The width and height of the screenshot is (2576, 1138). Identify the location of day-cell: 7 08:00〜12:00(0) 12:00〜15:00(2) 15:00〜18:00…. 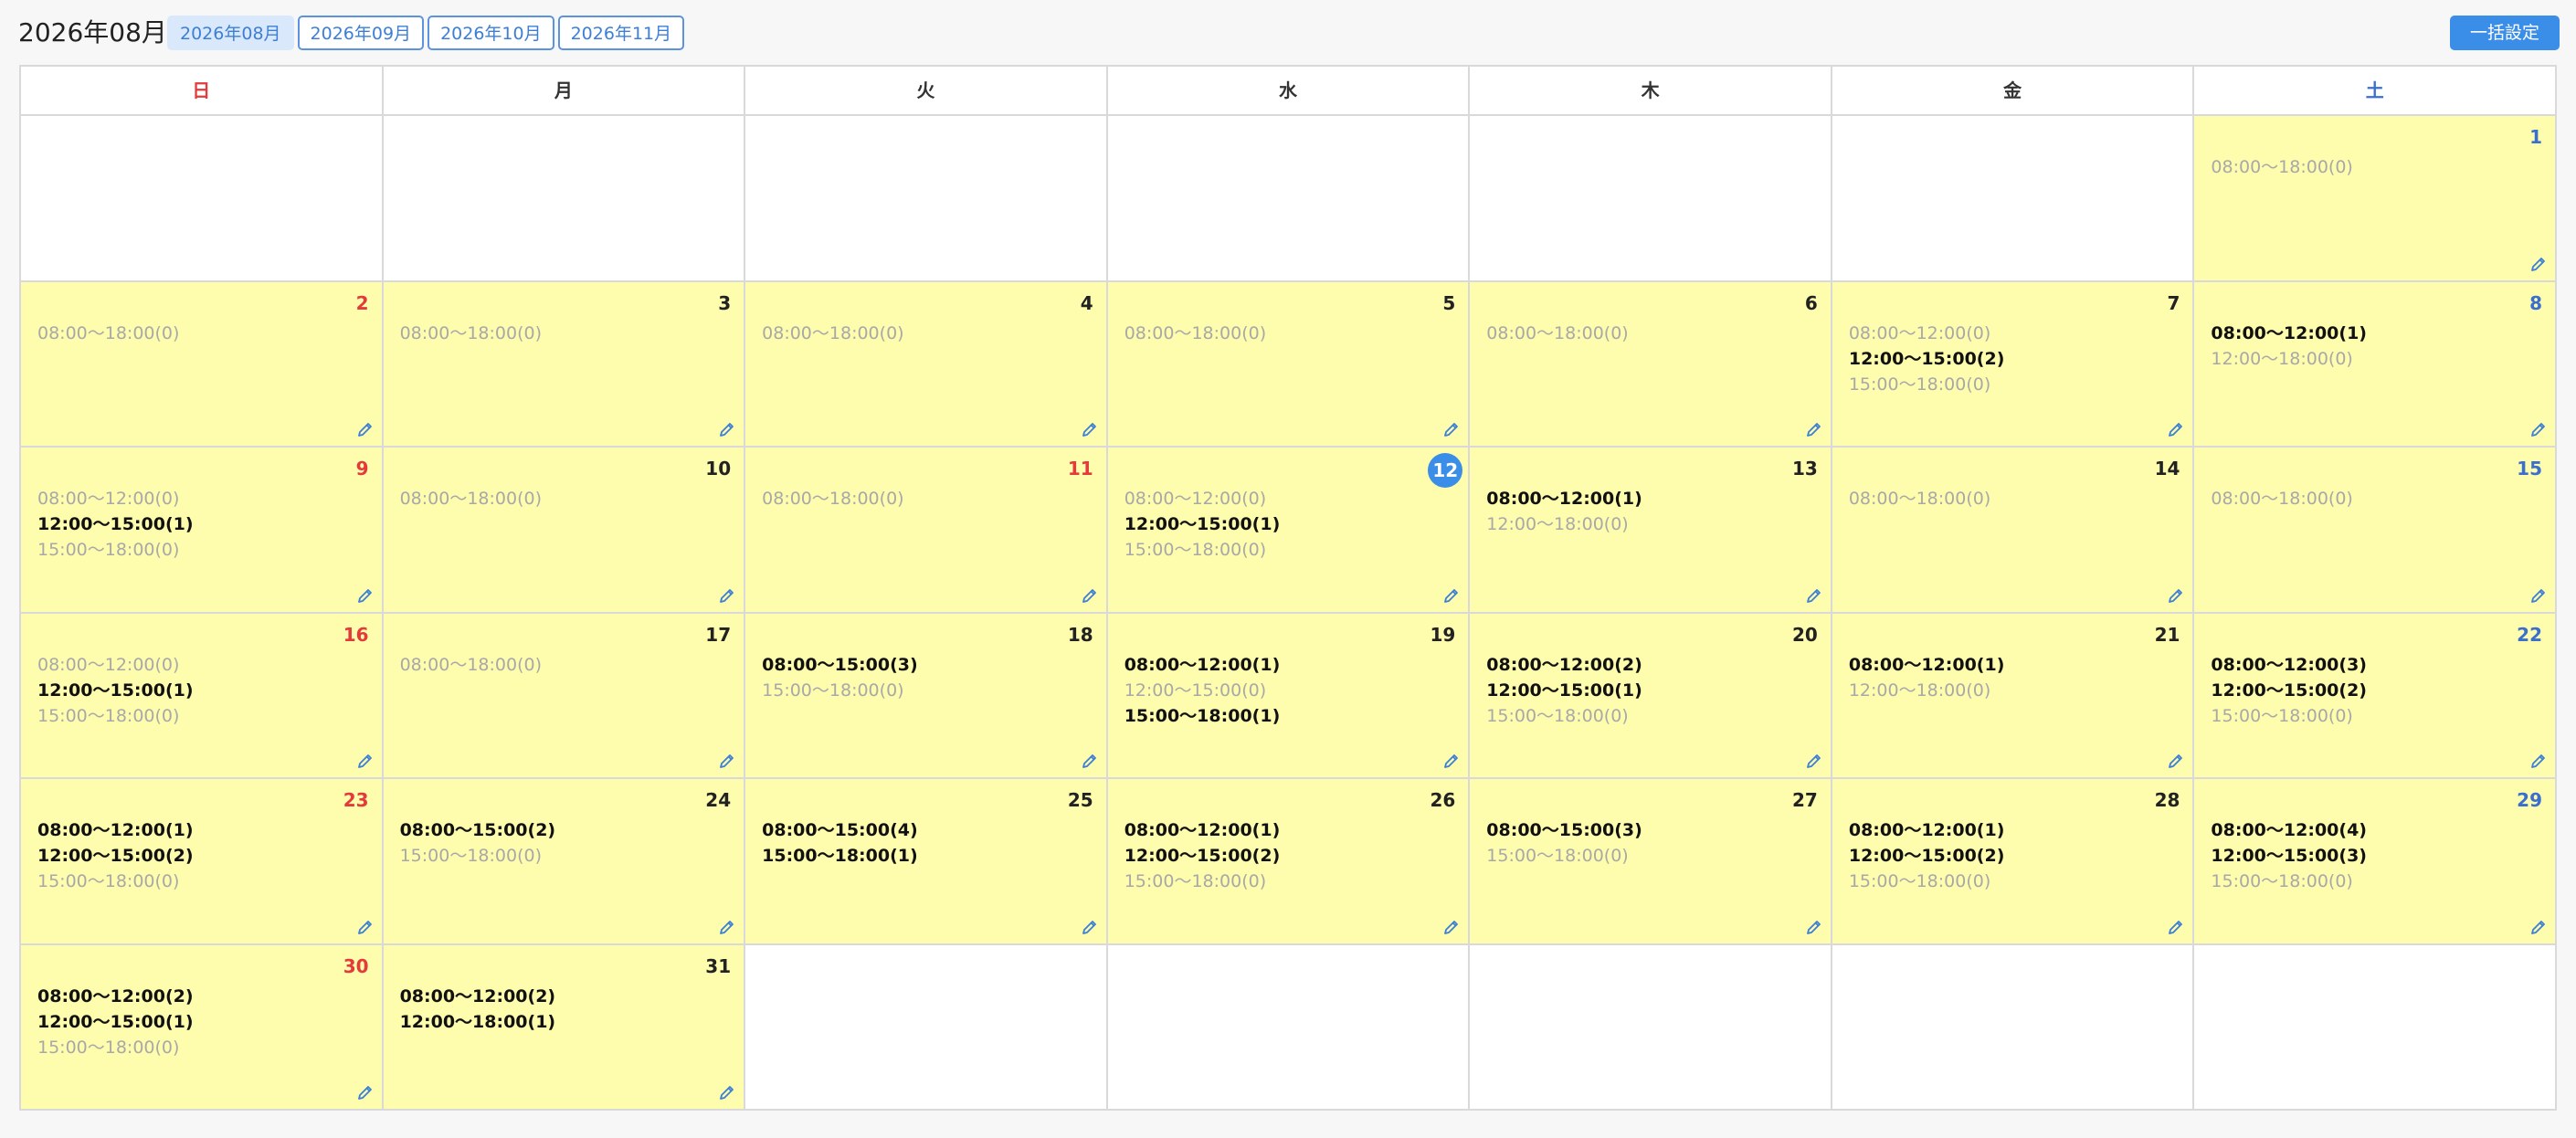
(2013, 364).